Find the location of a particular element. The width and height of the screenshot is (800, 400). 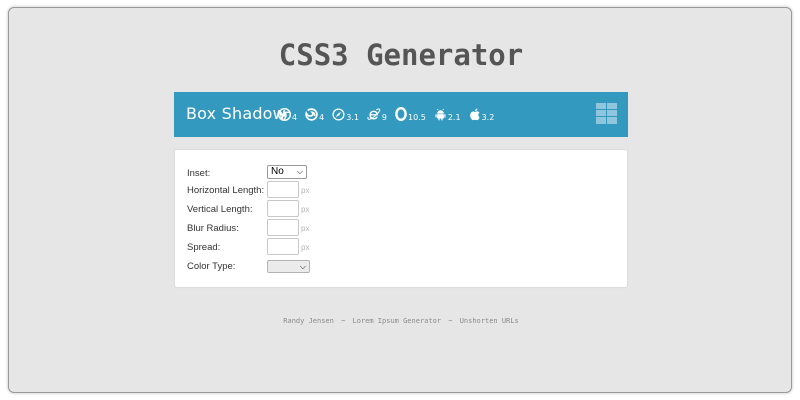

color-type-label: Color Type: is located at coordinates (211, 266).